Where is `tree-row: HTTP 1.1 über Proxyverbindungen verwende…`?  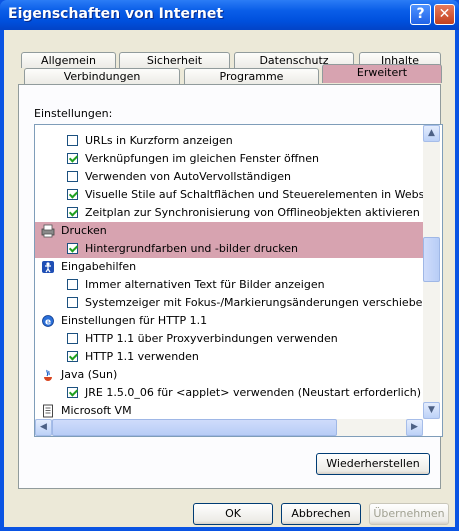 tree-row: HTTP 1.1 über Proxyverbindungen verwende… is located at coordinates (229, 339).